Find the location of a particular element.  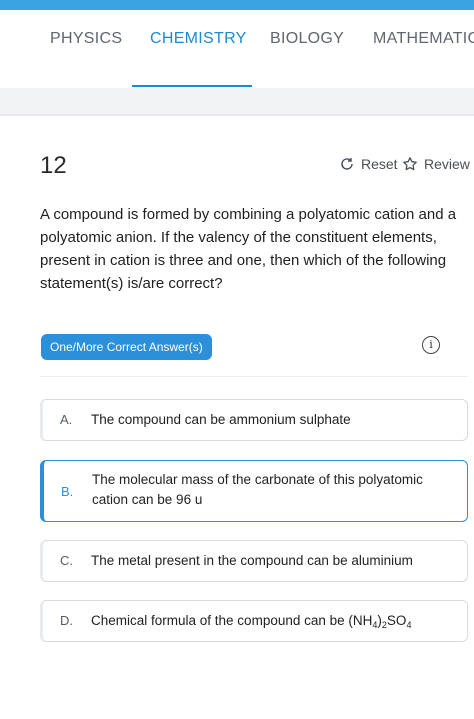

option-text-prefix: Chemical formula of the compound can be is located at coordinates (220, 620).